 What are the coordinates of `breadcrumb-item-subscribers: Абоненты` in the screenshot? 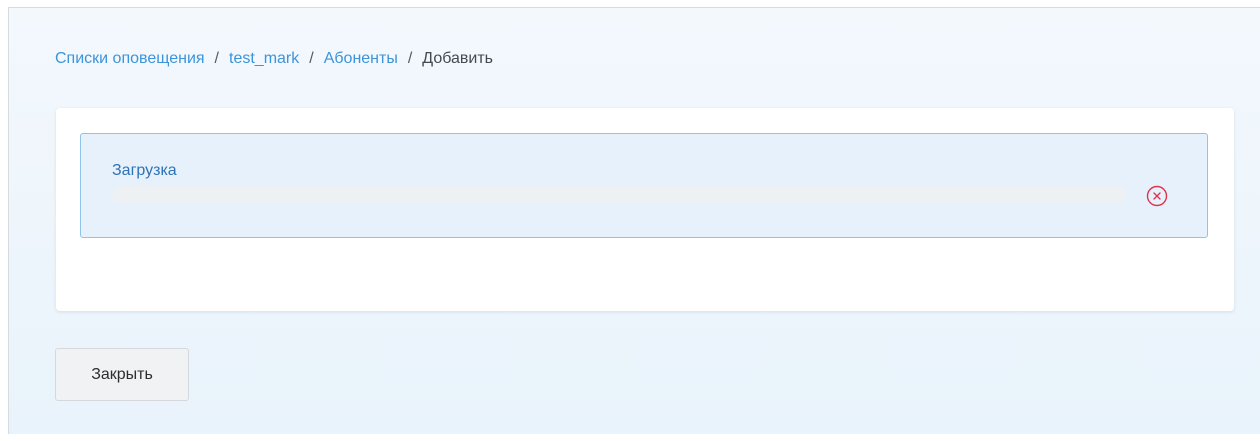 It's located at (361, 58).